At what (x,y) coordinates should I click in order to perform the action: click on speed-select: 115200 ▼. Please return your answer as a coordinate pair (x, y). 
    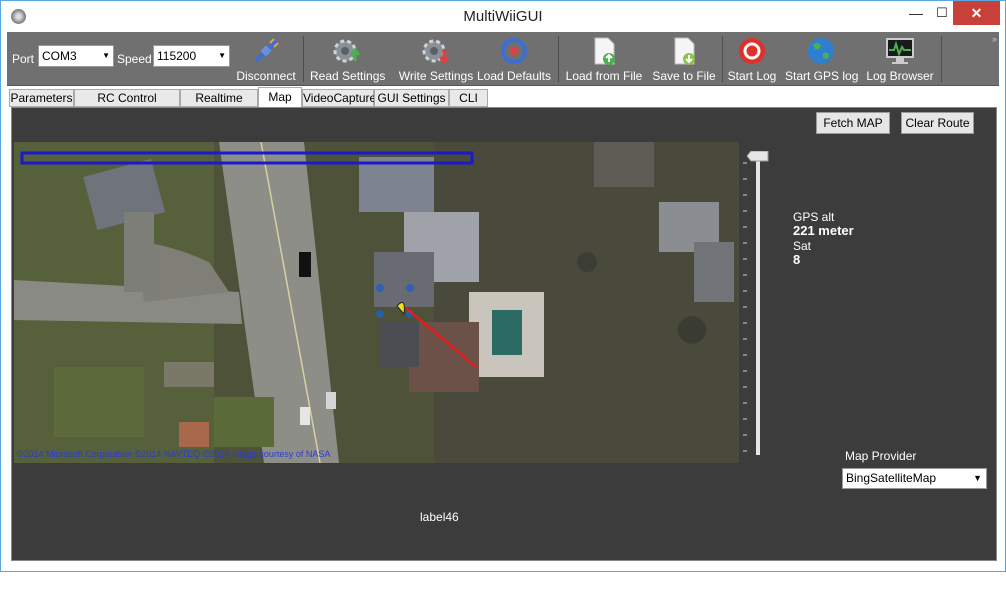
    Looking at the image, I should click on (191, 56).